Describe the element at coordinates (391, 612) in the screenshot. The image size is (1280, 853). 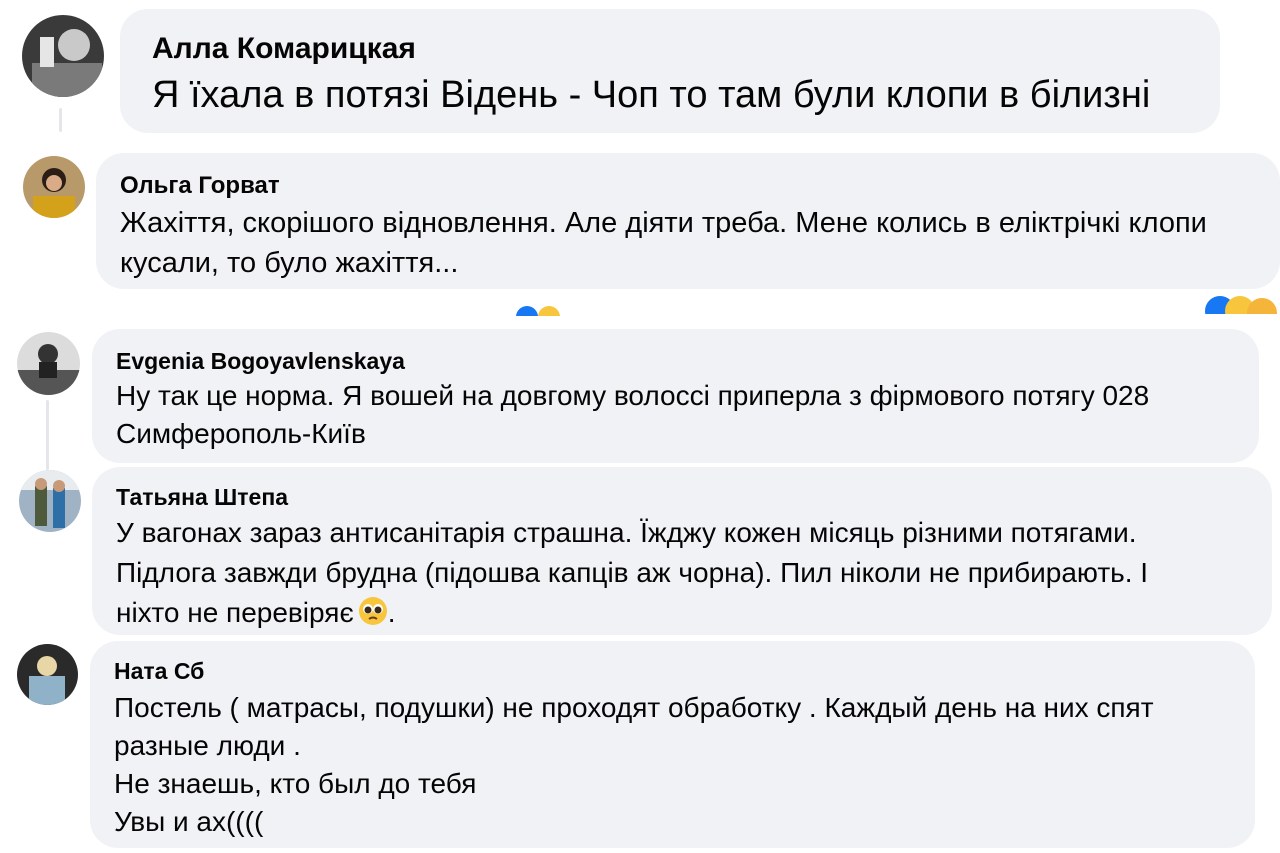
I see `comment-period: .` at that location.